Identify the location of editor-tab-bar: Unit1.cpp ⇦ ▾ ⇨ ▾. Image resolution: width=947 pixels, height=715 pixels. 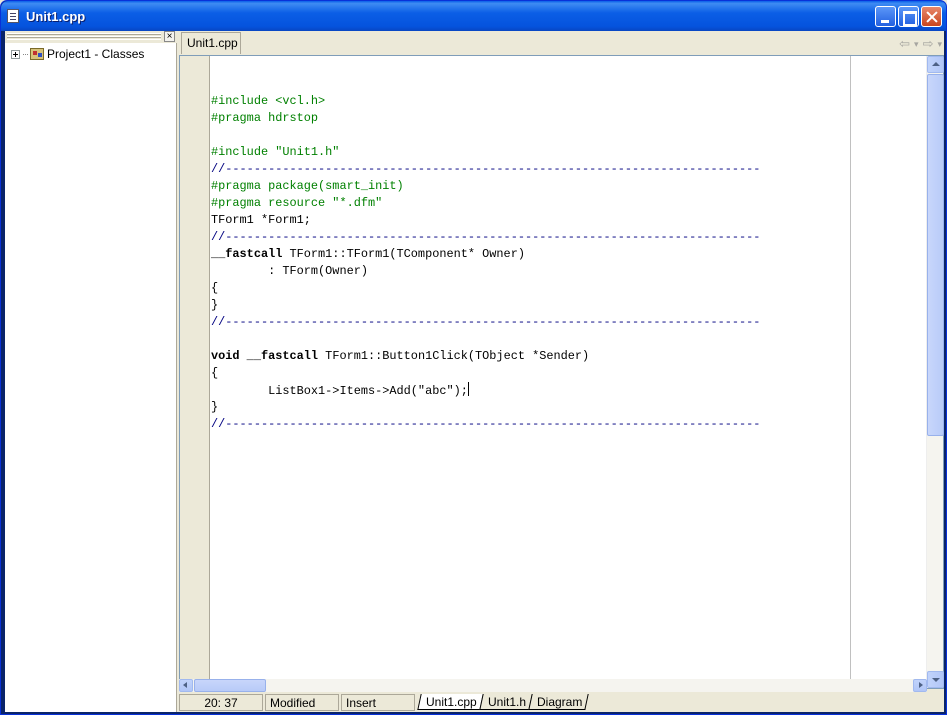
(561, 43).